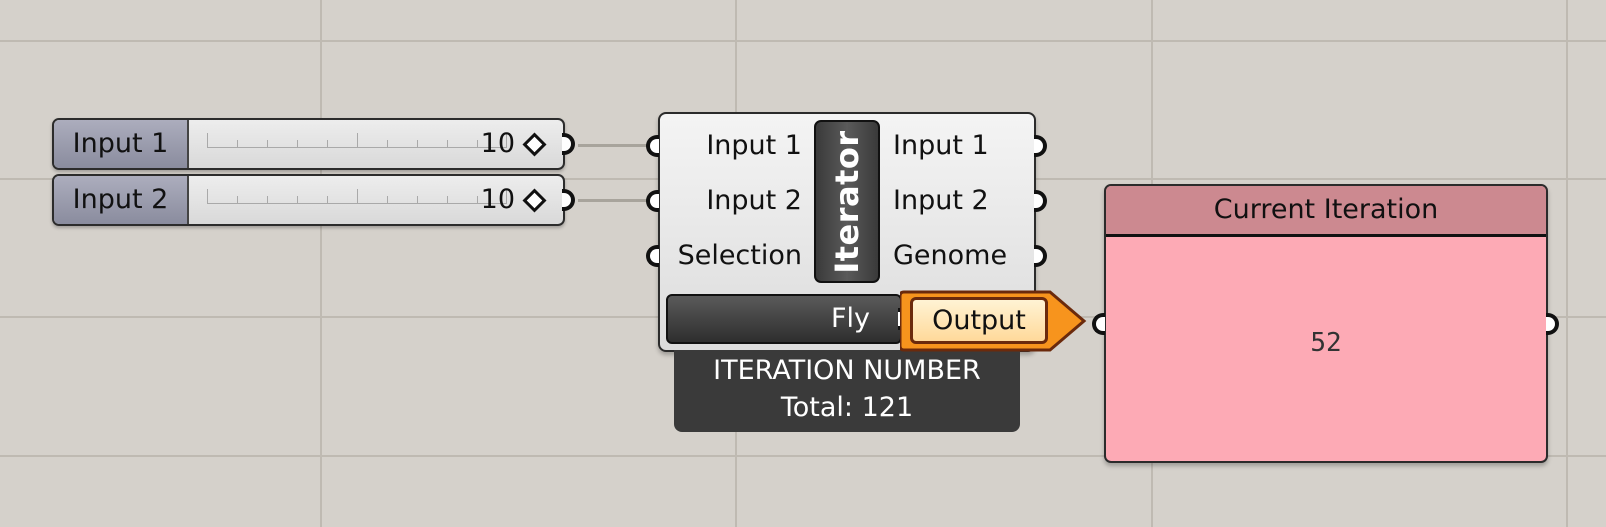 This screenshot has width=1606, height=527. I want to click on input-label-input-2: Input 2, so click(754, 200).